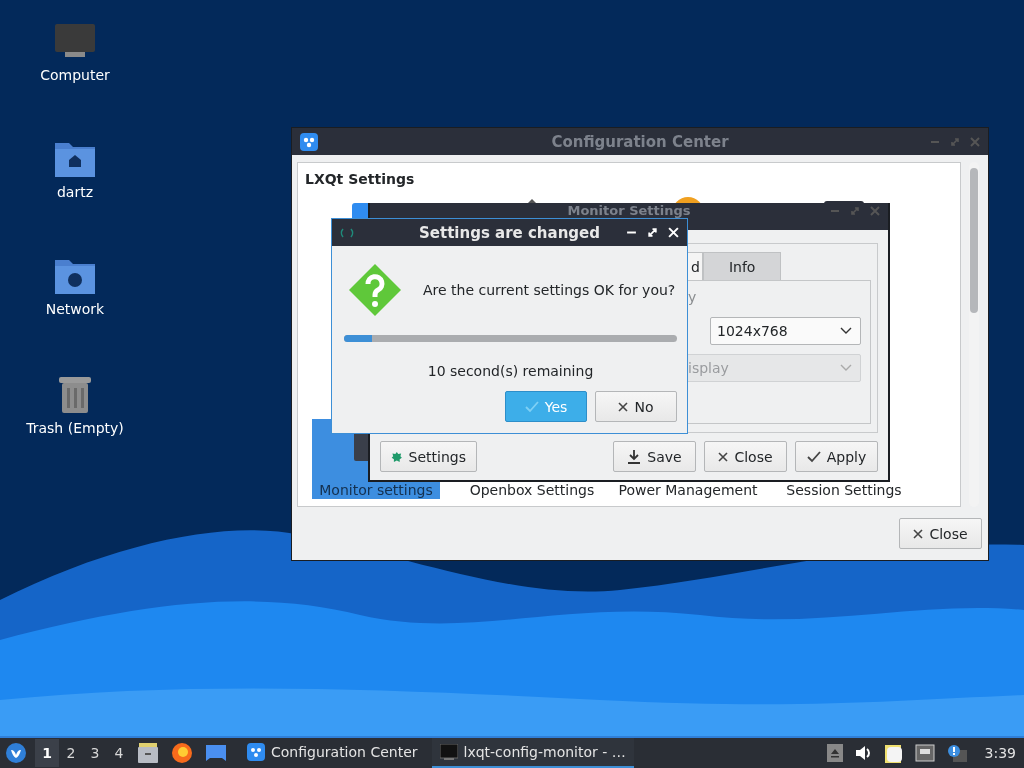  Describe the element at coordinates (785, 331) in the screenshot. I see `resolution-dropdown: 1024x768` at that location.